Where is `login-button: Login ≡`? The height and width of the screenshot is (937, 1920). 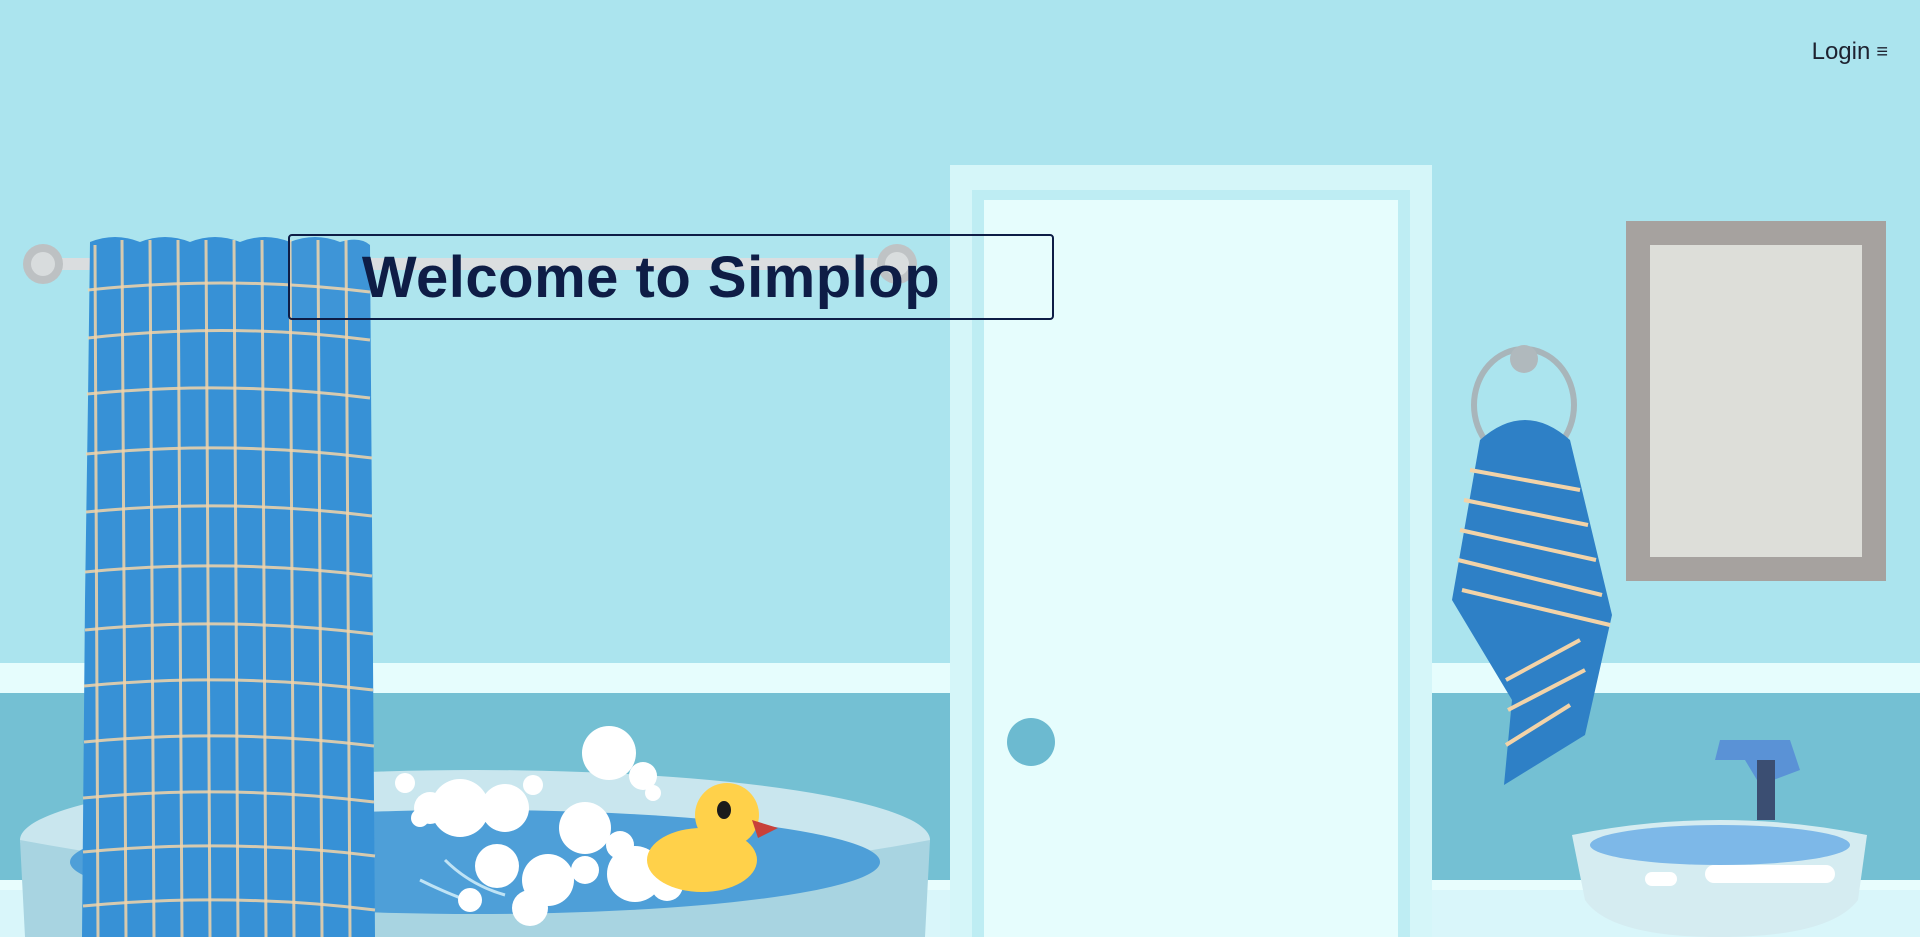 login-button: Login ≡ is located at coordinates (1850, 52).